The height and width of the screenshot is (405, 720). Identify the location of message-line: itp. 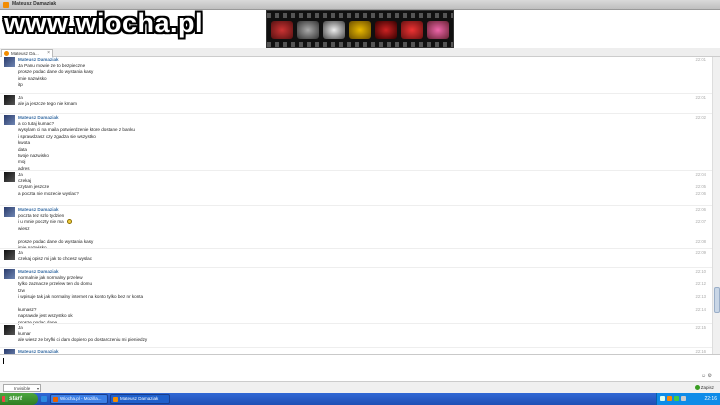
(20, 85).